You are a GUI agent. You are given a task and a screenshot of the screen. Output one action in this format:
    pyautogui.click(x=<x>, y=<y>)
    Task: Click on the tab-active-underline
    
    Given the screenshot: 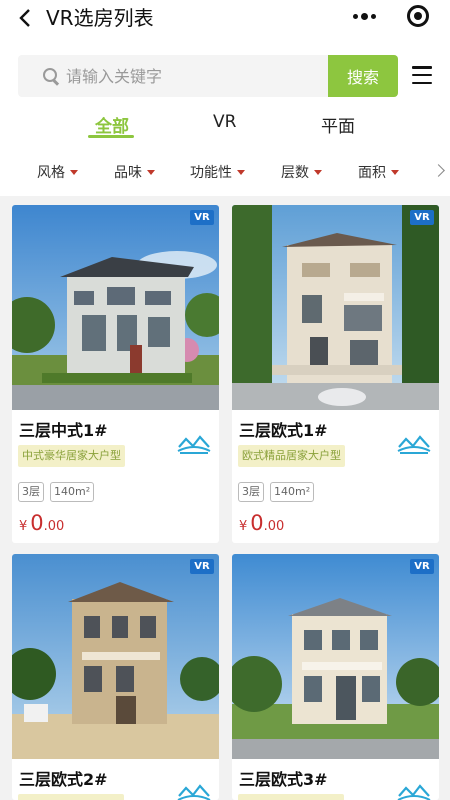 What is the action you would take?
    pyautogui.click(x=111, y=136)
    